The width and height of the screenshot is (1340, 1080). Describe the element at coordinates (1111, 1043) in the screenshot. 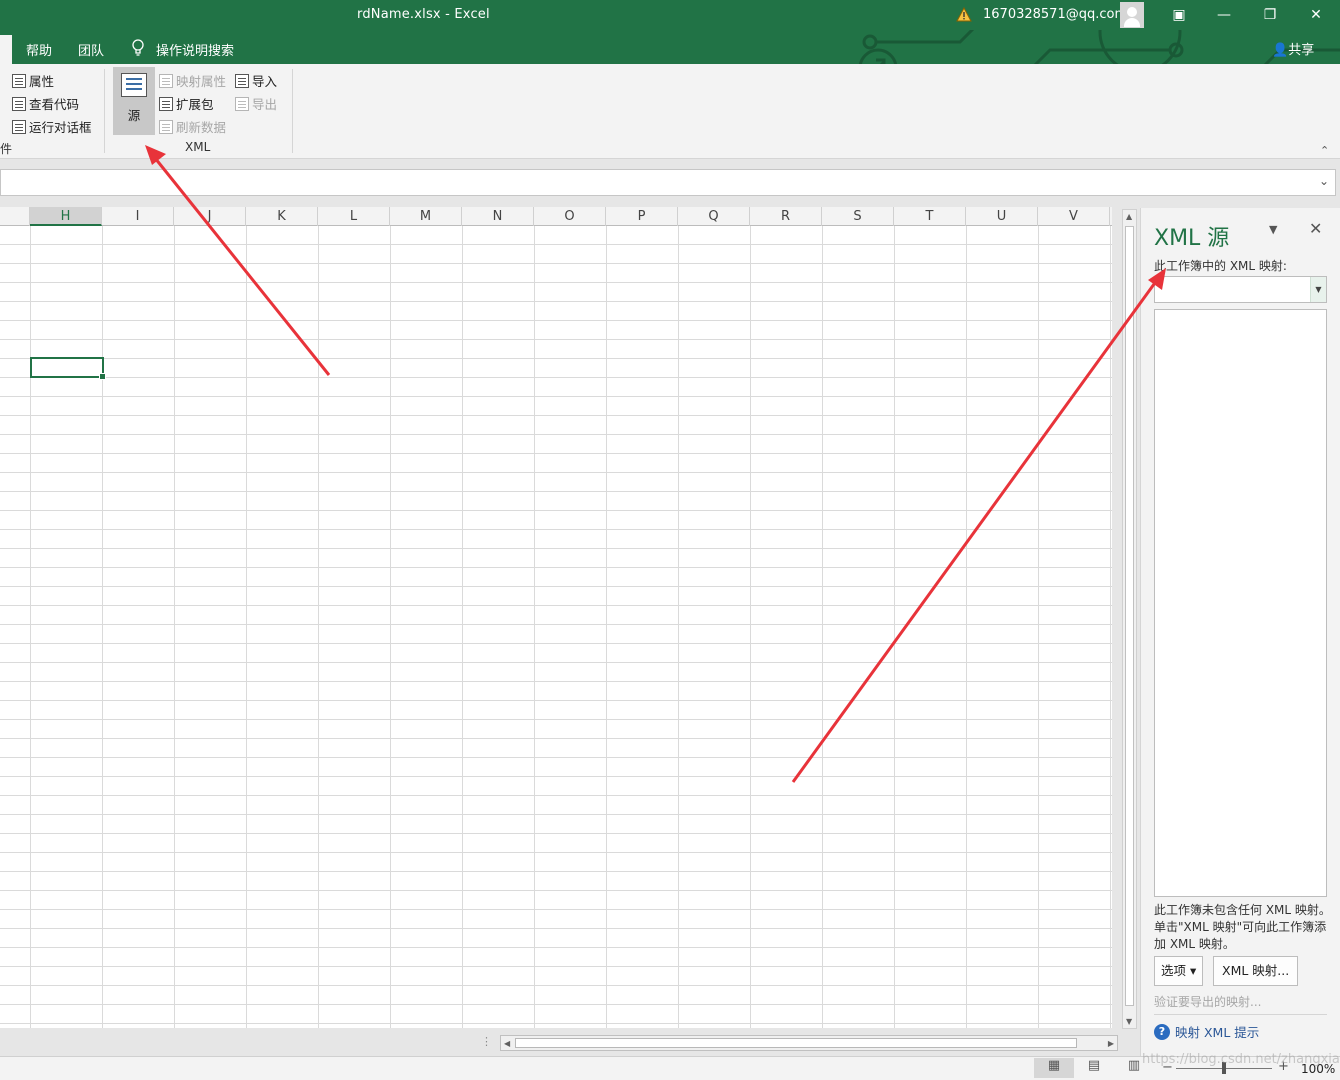

I see `scroll-right-icon: ▶` at that location.